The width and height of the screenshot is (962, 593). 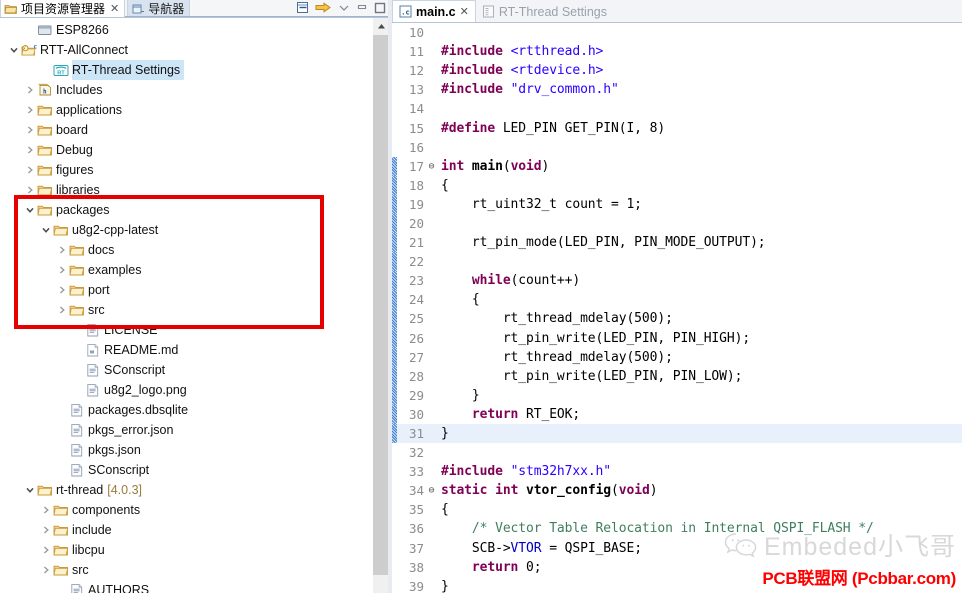 What do you see at coordinates (185, 210) in the screenshot?
I see `tree-item-packages: packages` at bounding box center [185, 210].